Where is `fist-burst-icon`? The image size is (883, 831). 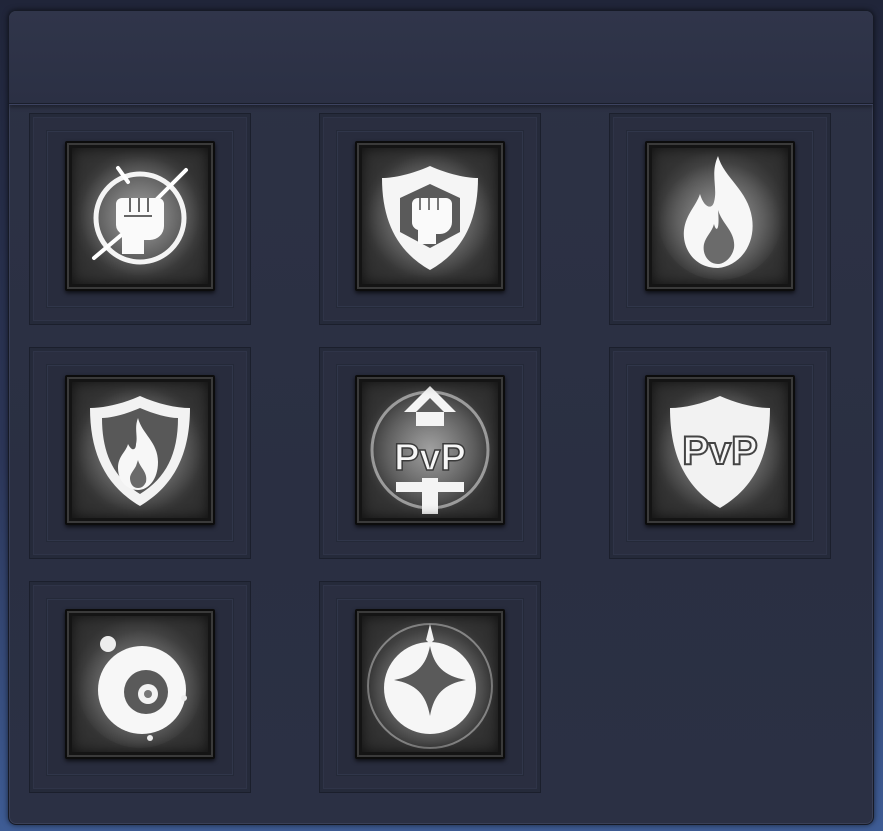 fist-burst-icon is located at coordinates (140, 216).